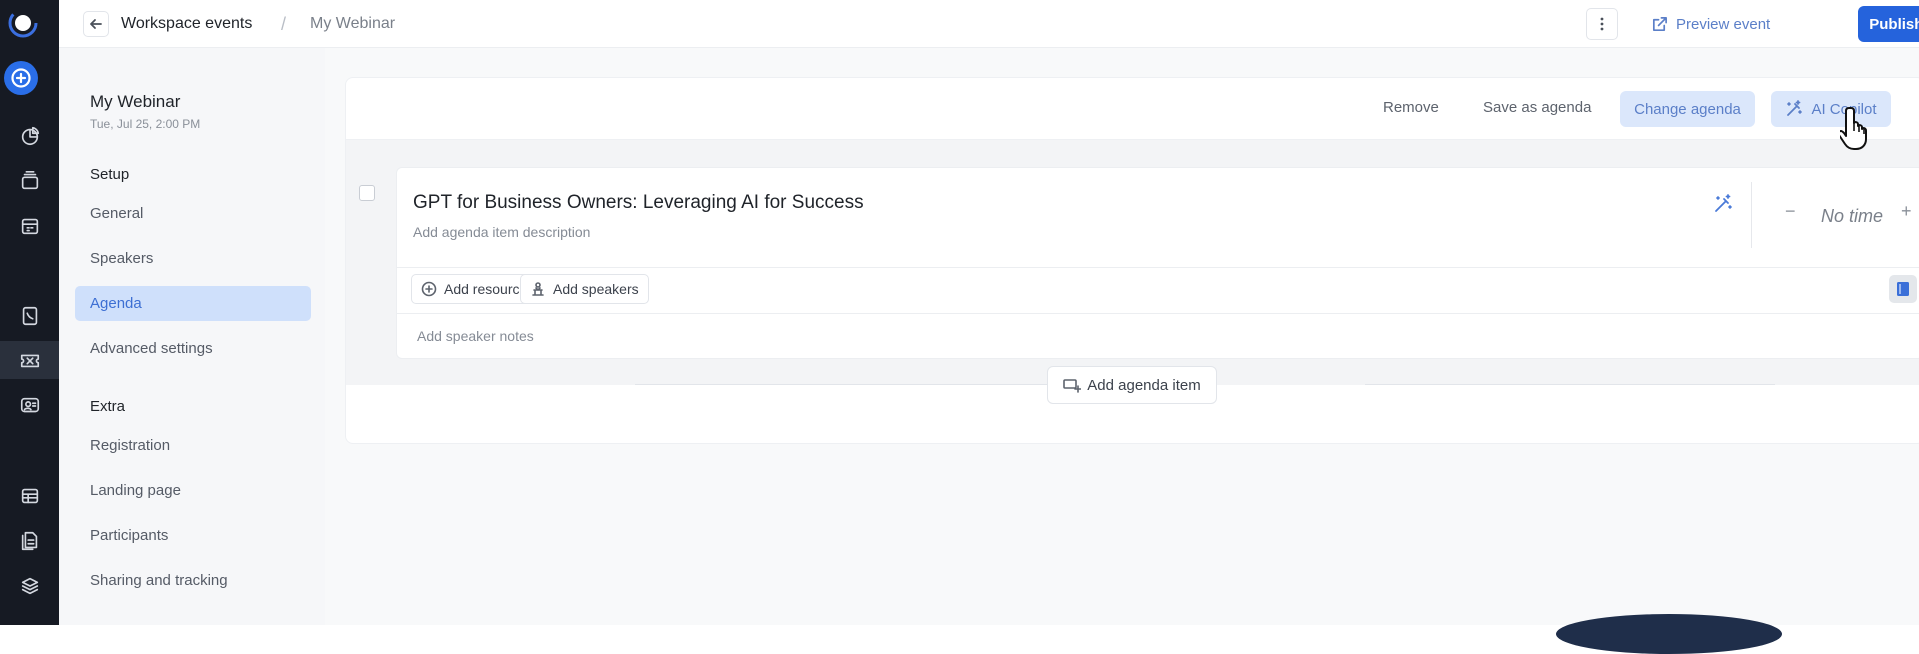 Image resolution: width=1919 pixels, height=654 pixels. Describe the element at coordinates (29, 136) in the screenshot. I see `analytics-icon` at that location.